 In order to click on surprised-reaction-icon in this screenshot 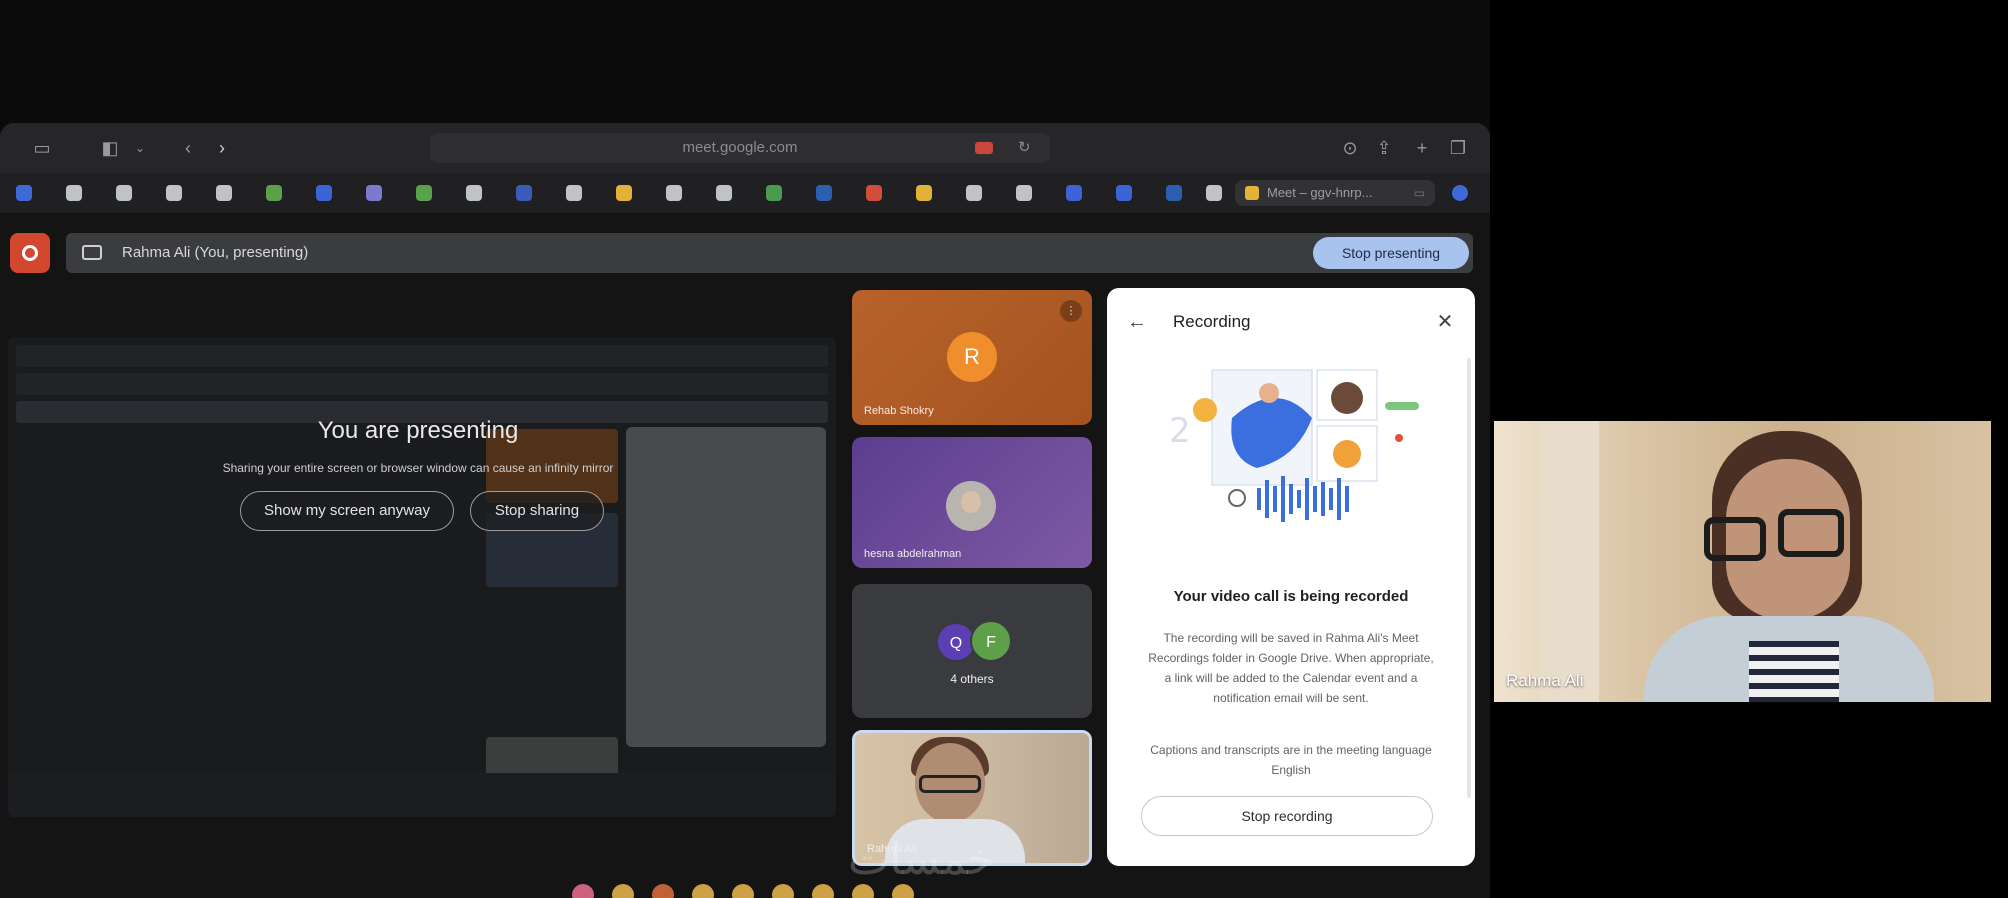, I will do `click(783, 891)`.